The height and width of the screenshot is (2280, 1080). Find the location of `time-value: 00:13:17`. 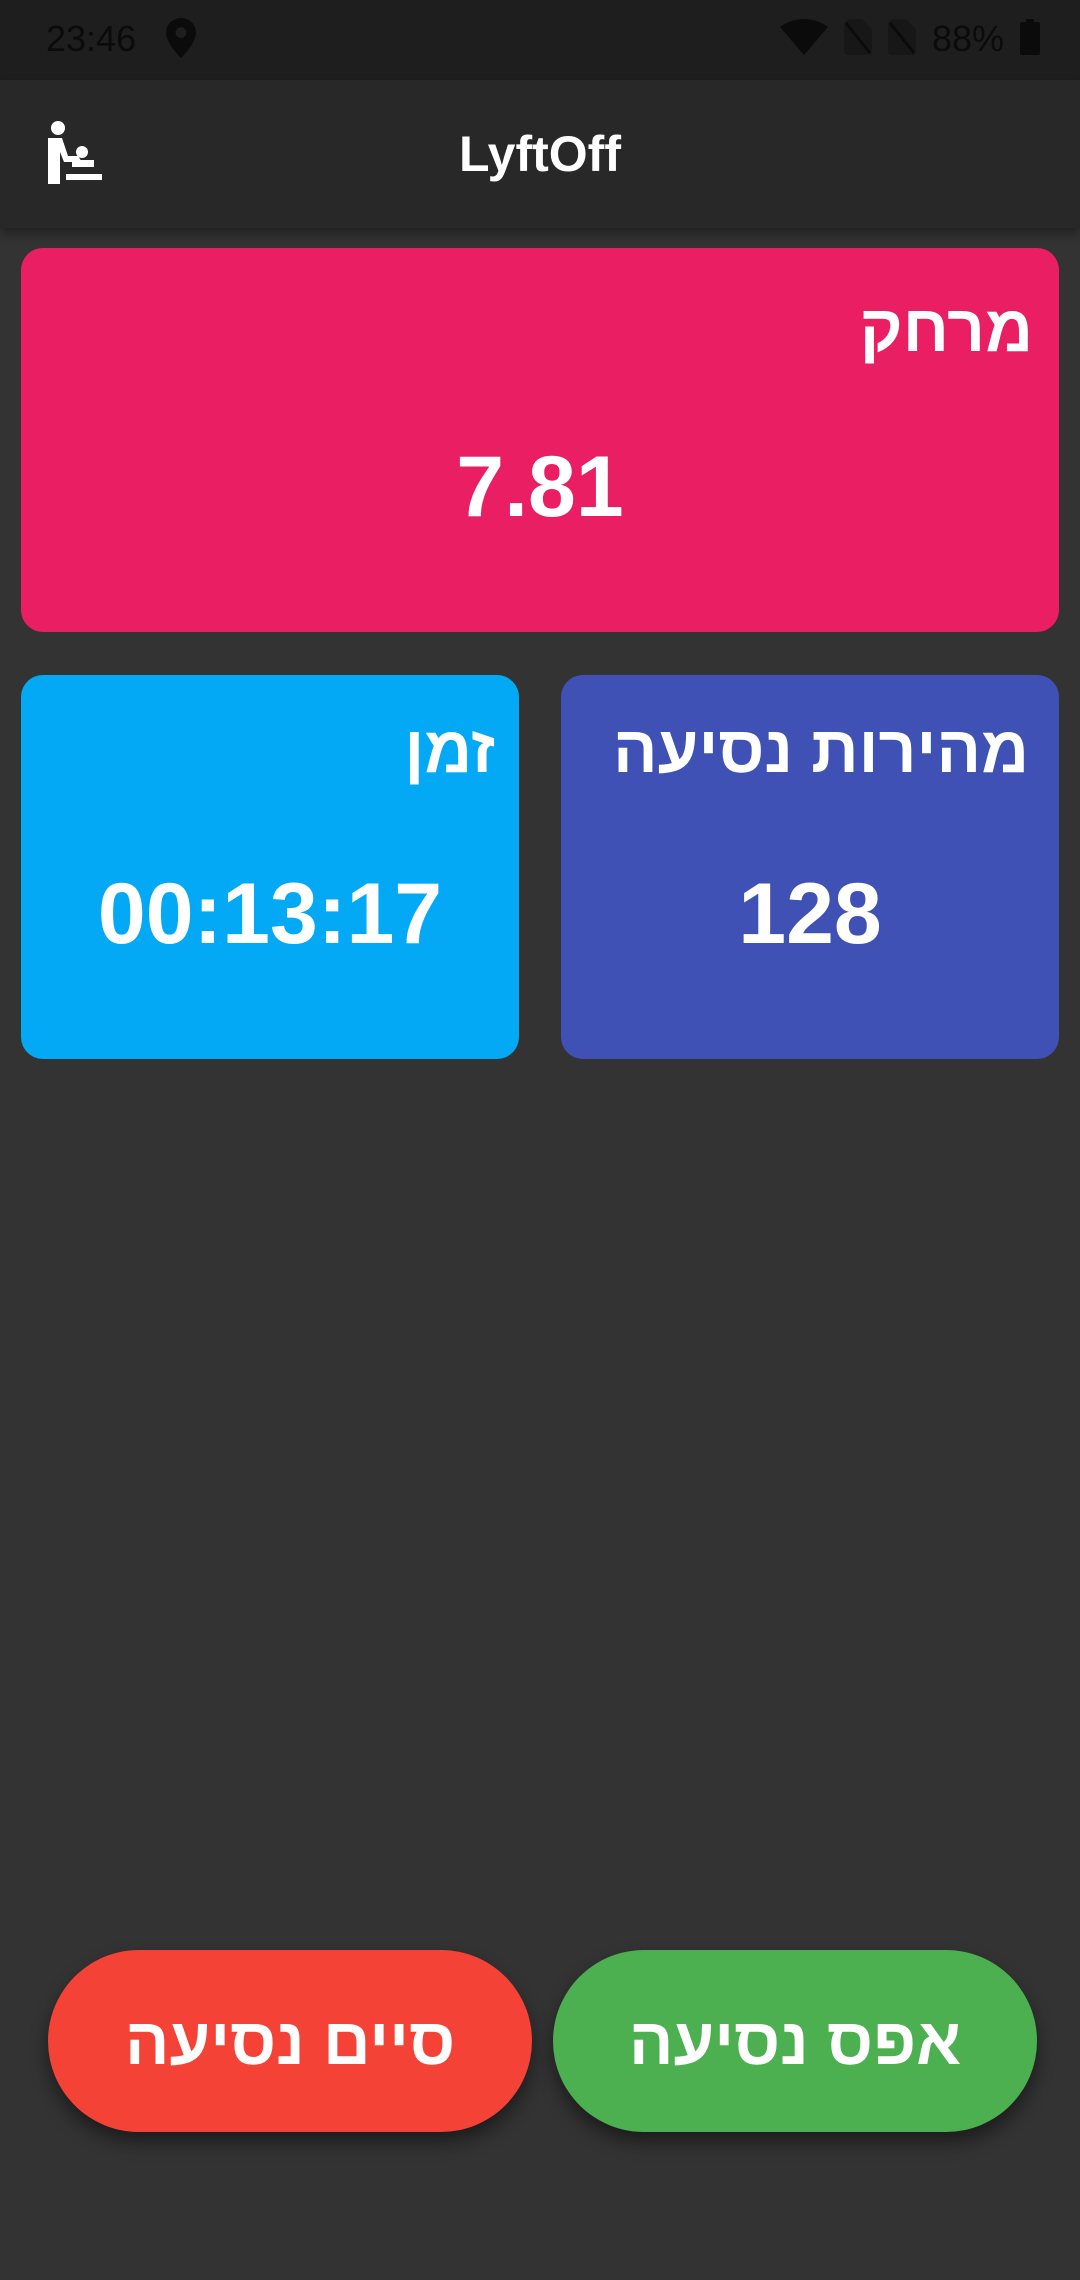

time-value: 00:13:17 is located at coordinates (270, 914).